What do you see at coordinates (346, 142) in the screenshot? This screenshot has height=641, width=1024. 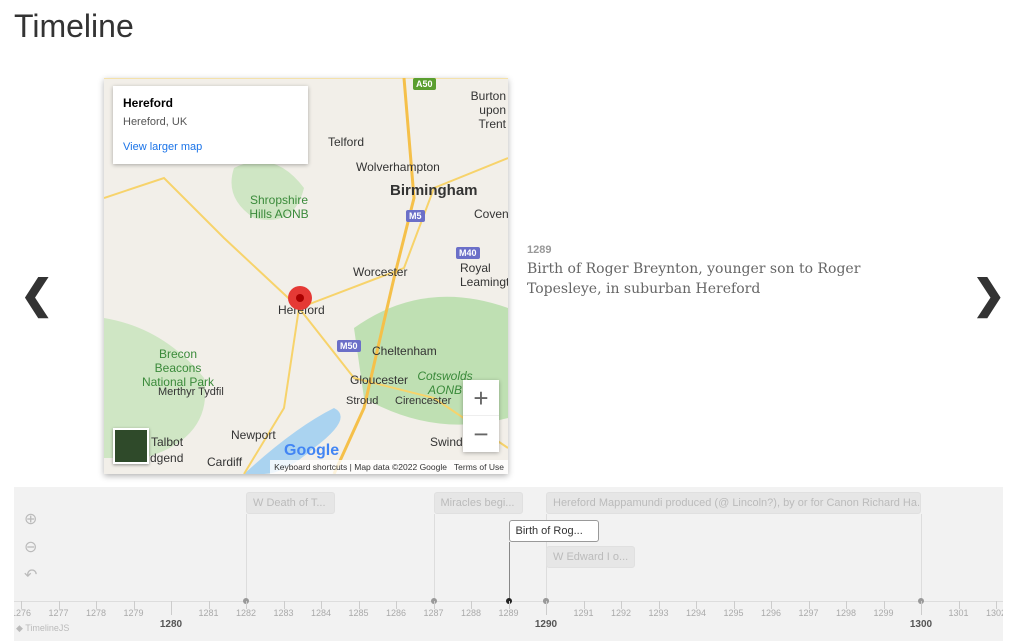 I see `map-label: Telford` at bounding box center [346, 142].